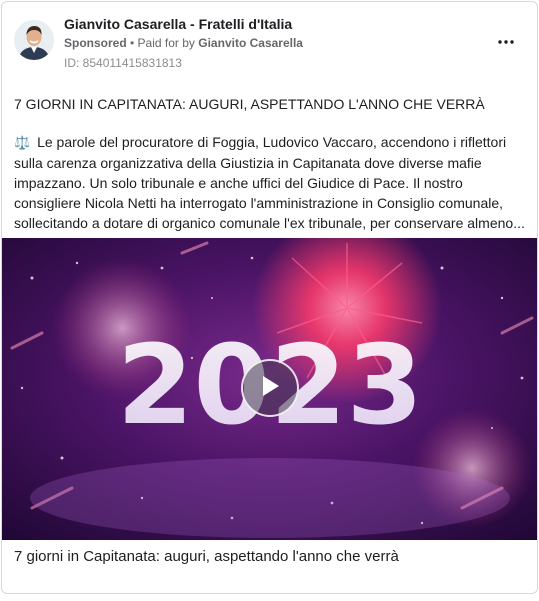 The width and height of the screenshot is (539, 601). I want to click on paid-for-name: Gianvito Casarella, so click(250, 43).